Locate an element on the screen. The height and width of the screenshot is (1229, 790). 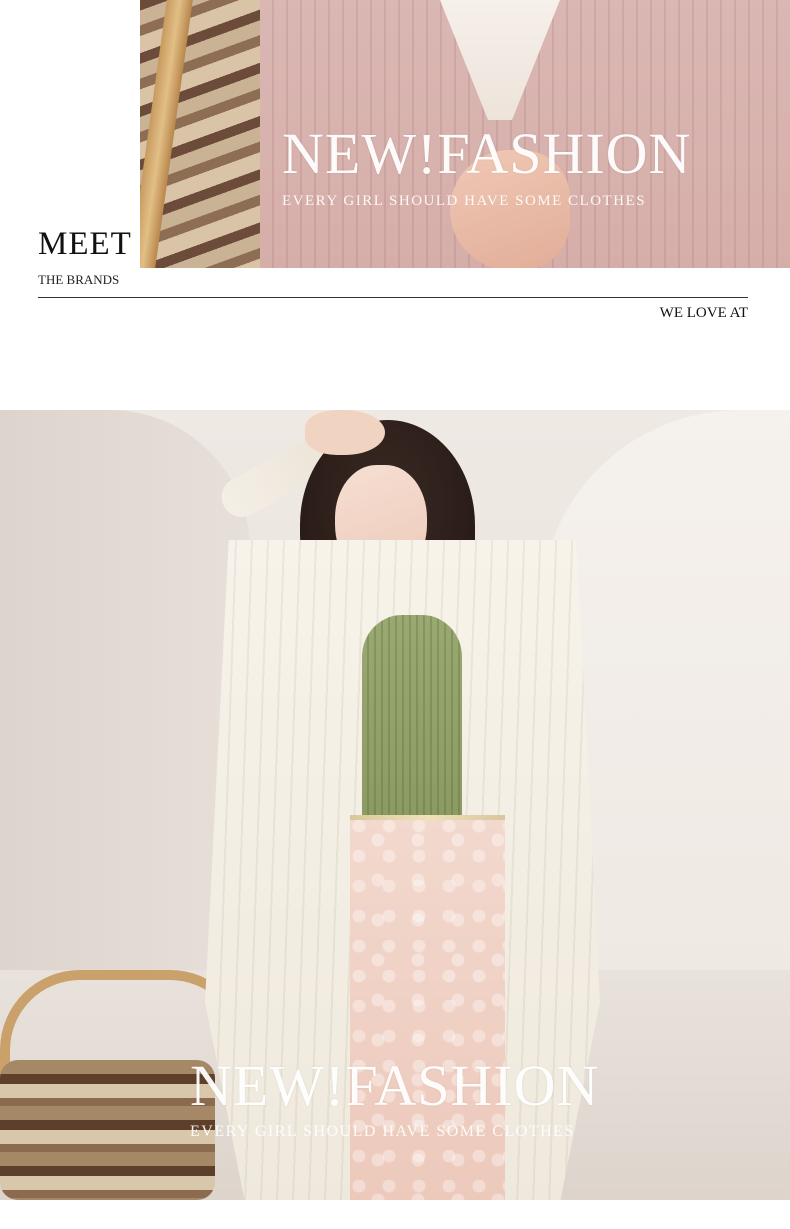
model-hand is located at coordinates (345, 432).